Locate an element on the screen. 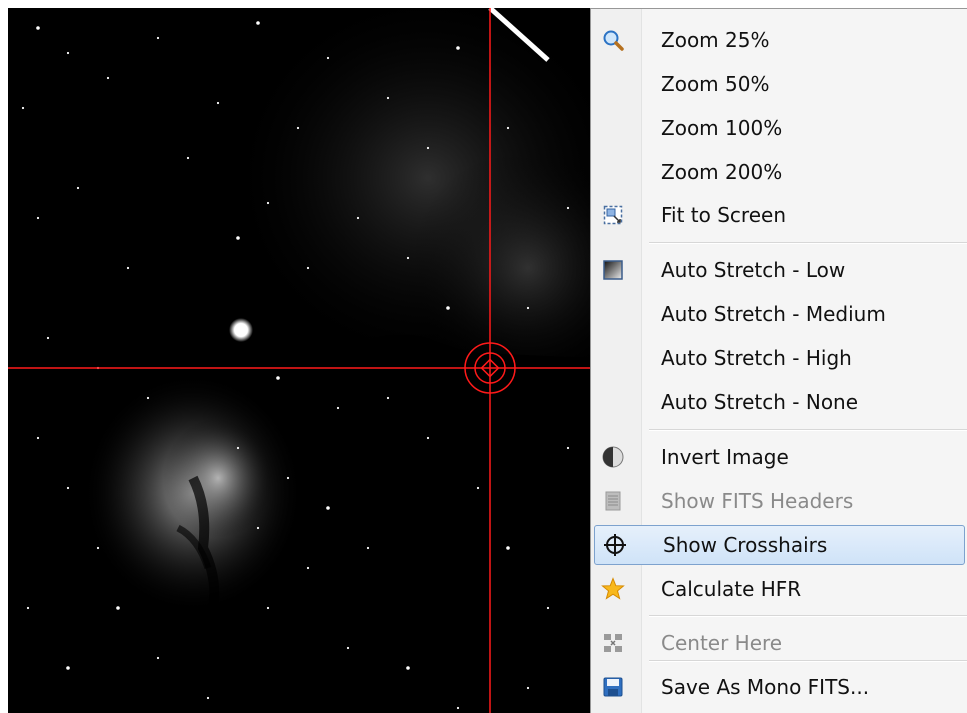  menu-item-fit-to-screen: Fit to Screen is located at coordinates (780, 215).